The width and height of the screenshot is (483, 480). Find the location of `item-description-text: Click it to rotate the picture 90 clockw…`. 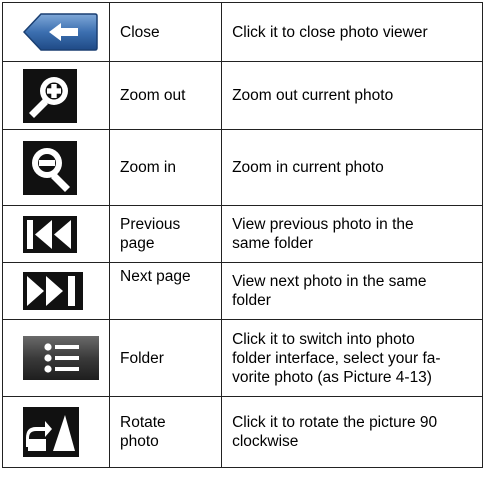

item-description-text: Click it to rotate the picture 90 clockw… is located at coordinates (335, 432).